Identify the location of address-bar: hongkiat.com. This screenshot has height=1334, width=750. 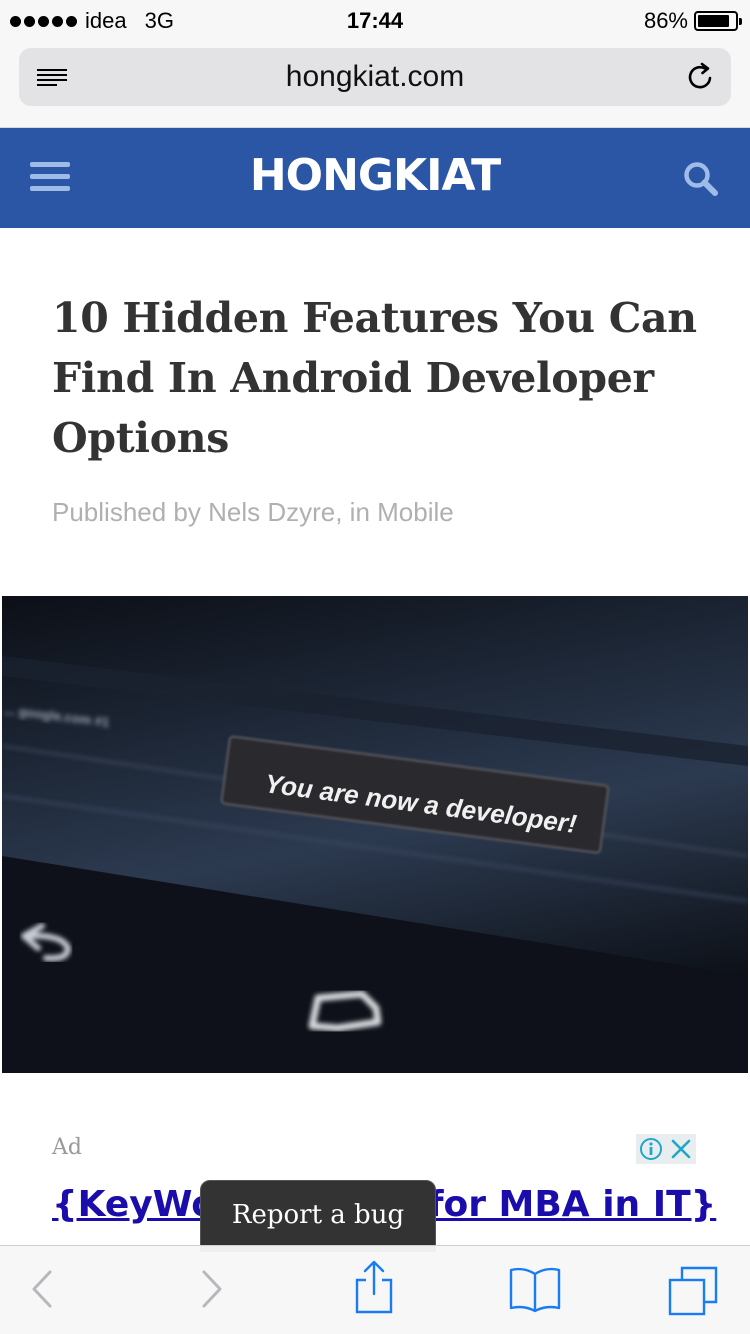
(375, 77).